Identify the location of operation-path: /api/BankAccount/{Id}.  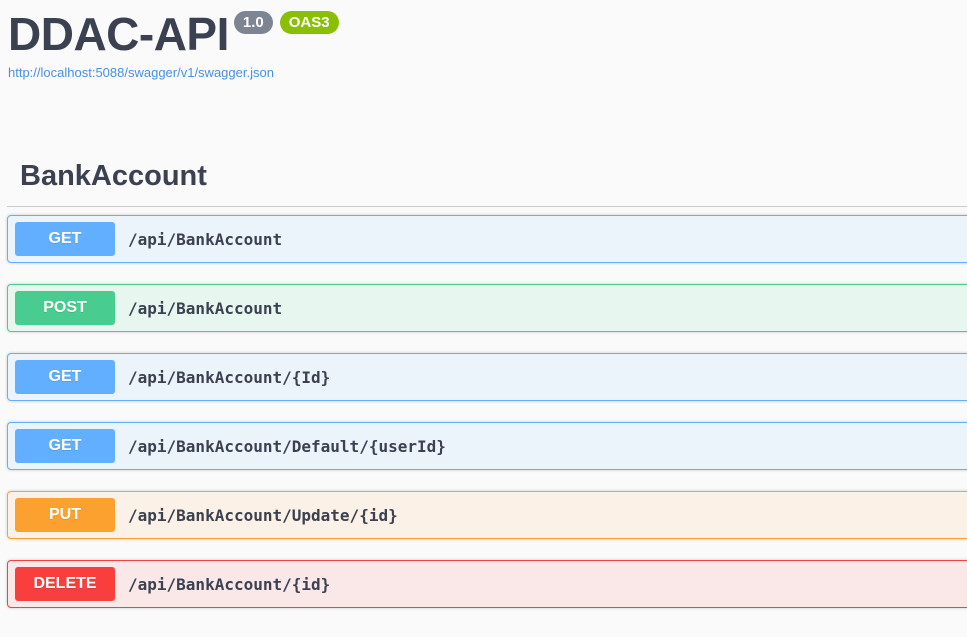
(229, 377).